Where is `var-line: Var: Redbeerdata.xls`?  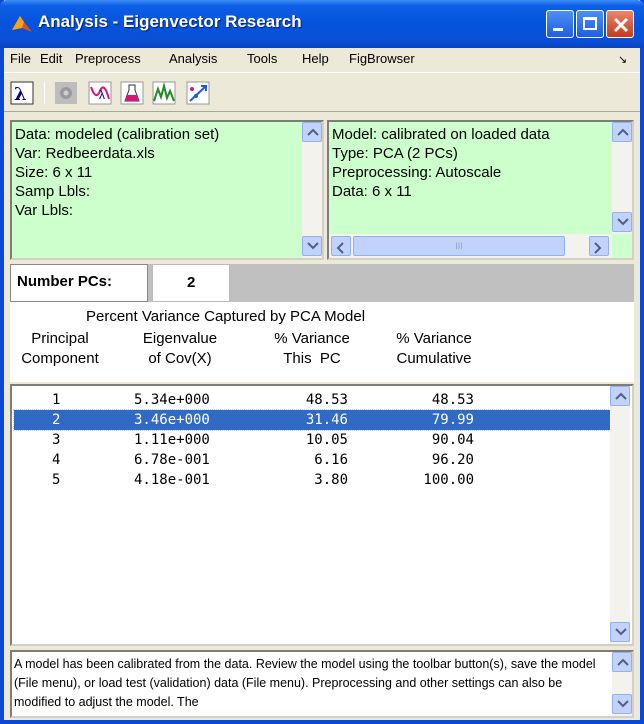 var-line: Var: Redbeerdata.xls is located at coordinates (85, 153).